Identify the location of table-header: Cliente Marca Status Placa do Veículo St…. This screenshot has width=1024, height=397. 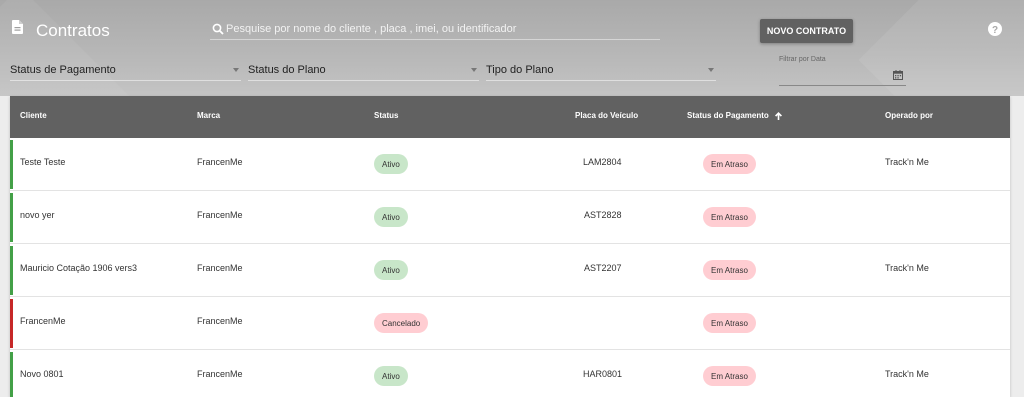
(510, 117).